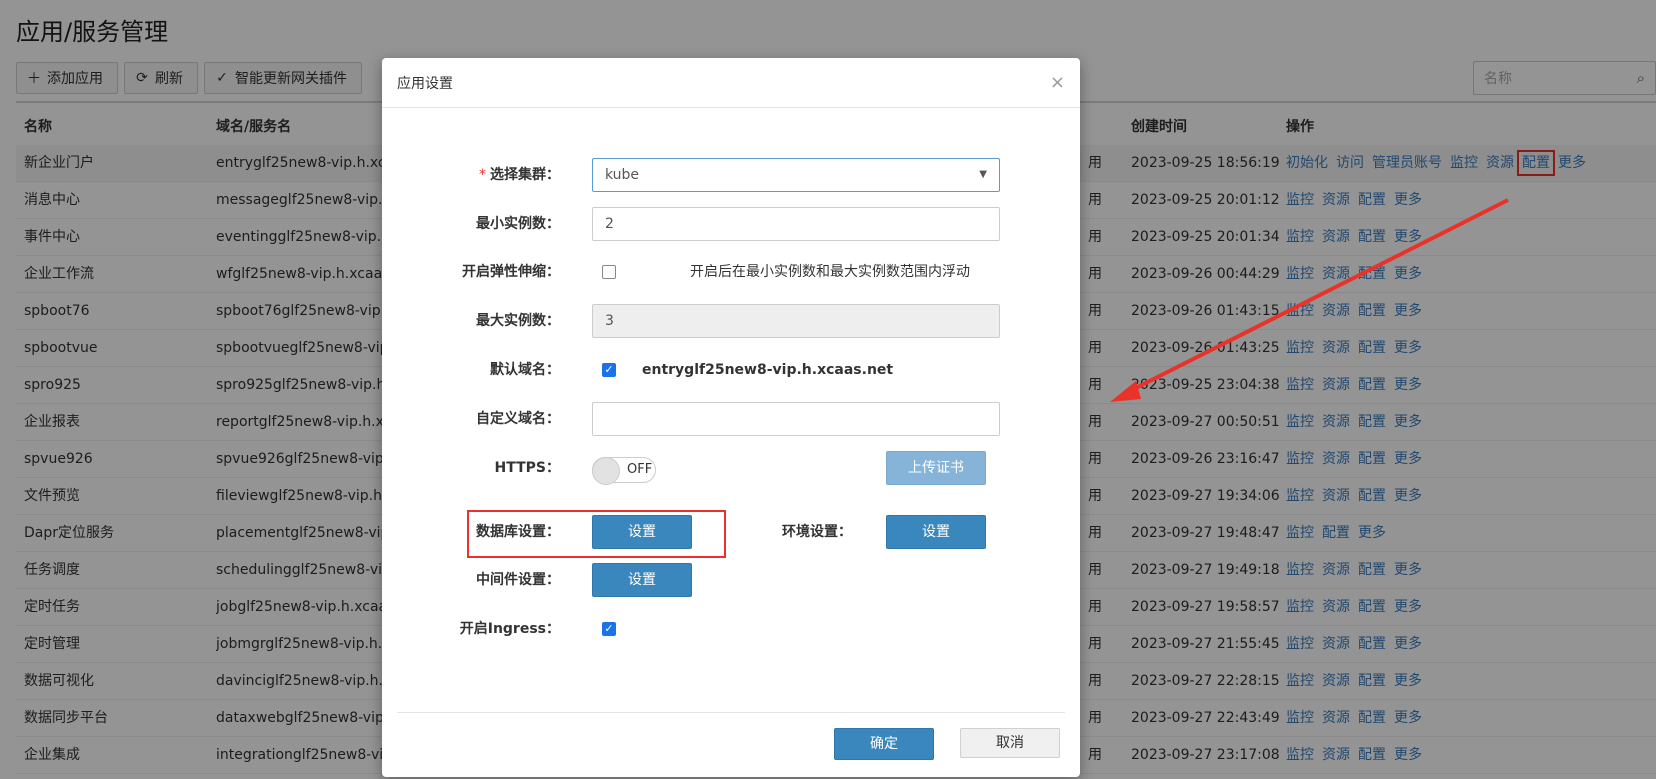 This screenshot has width=1656, height=779. Describe the element at coordinates (731, 629) in the screenshot. I see `ingress-row: 开启Ingress： ✓` at that location.